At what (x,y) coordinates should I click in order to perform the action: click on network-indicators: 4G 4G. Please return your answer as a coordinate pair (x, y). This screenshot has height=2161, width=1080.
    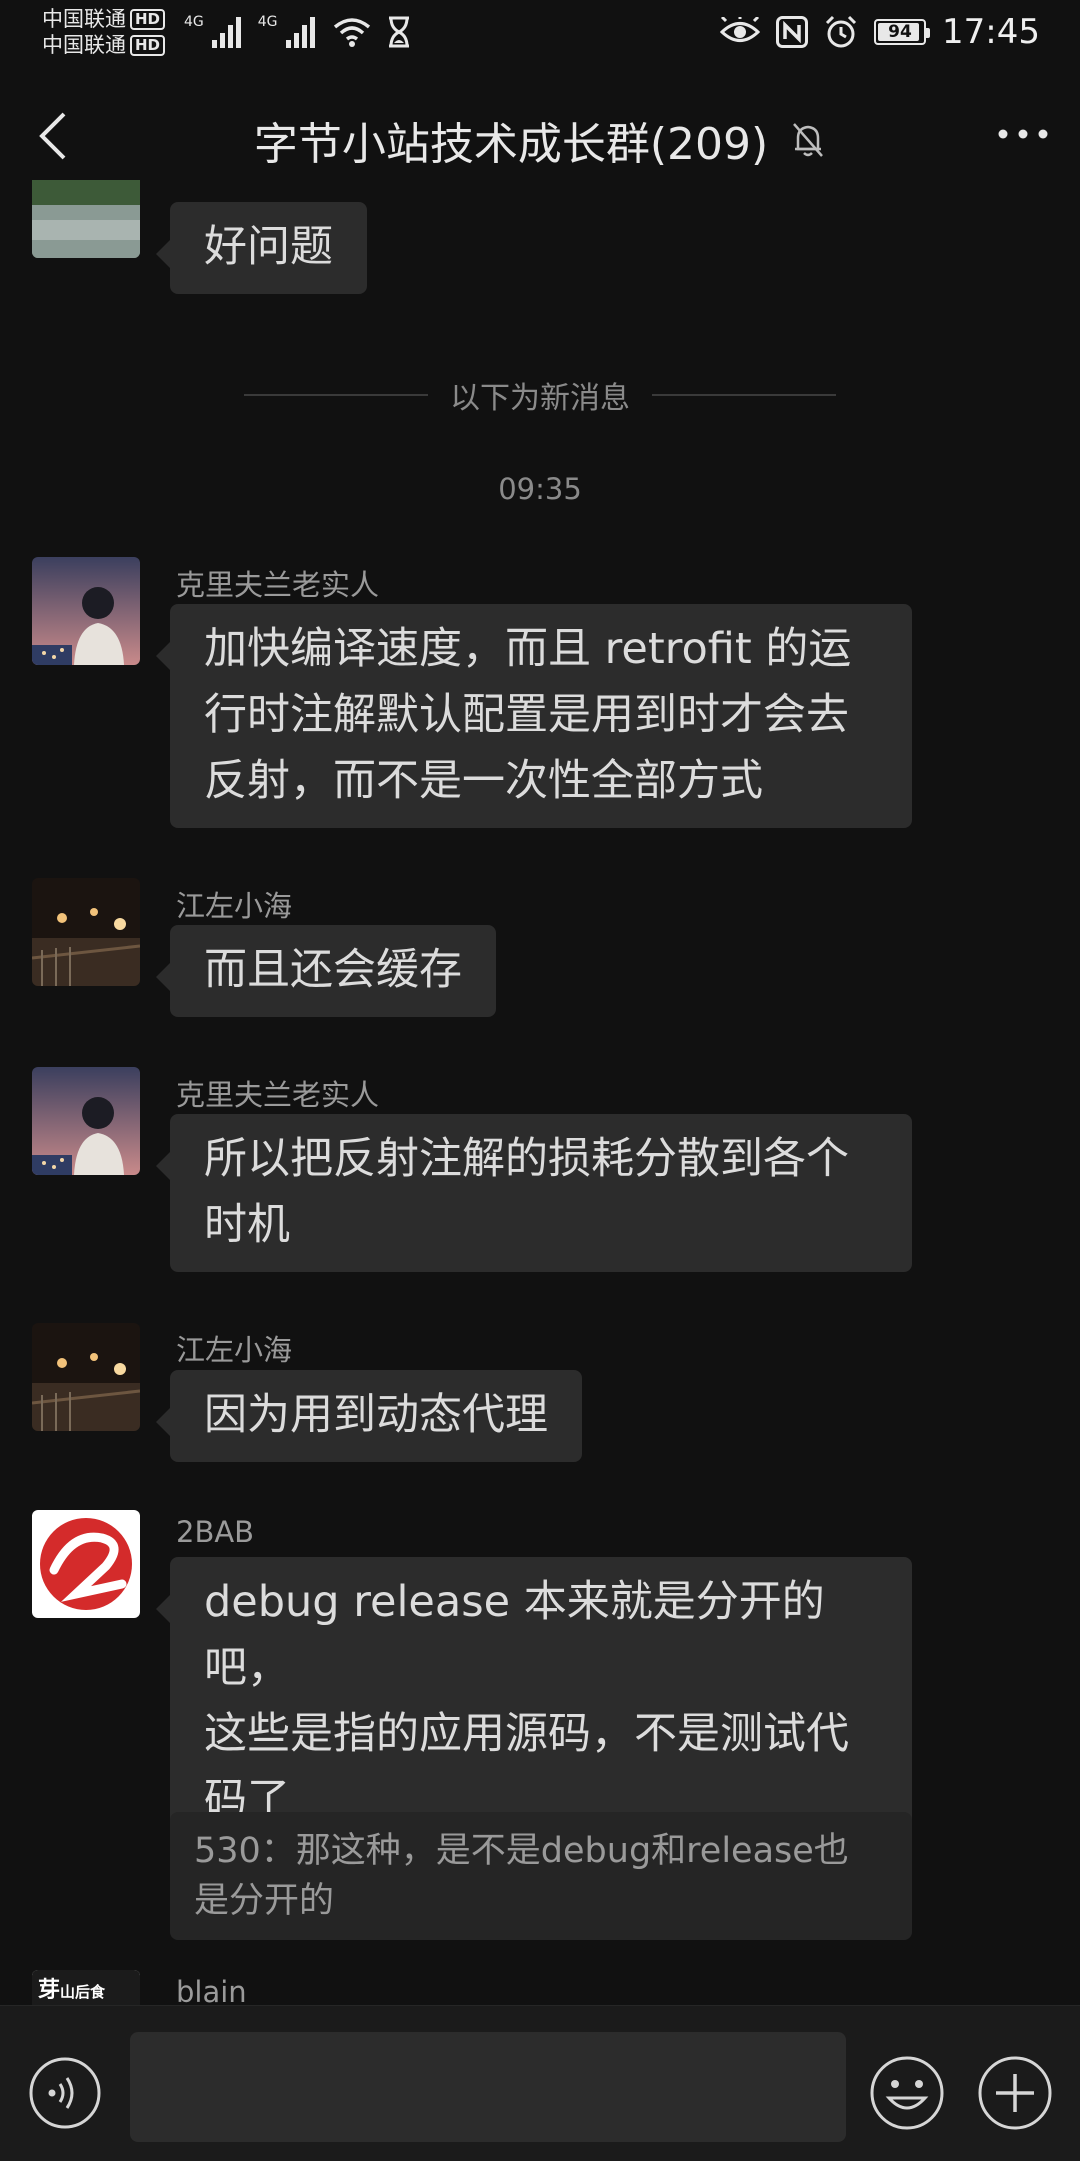
    Looking at the image, I should click on (298, 31).